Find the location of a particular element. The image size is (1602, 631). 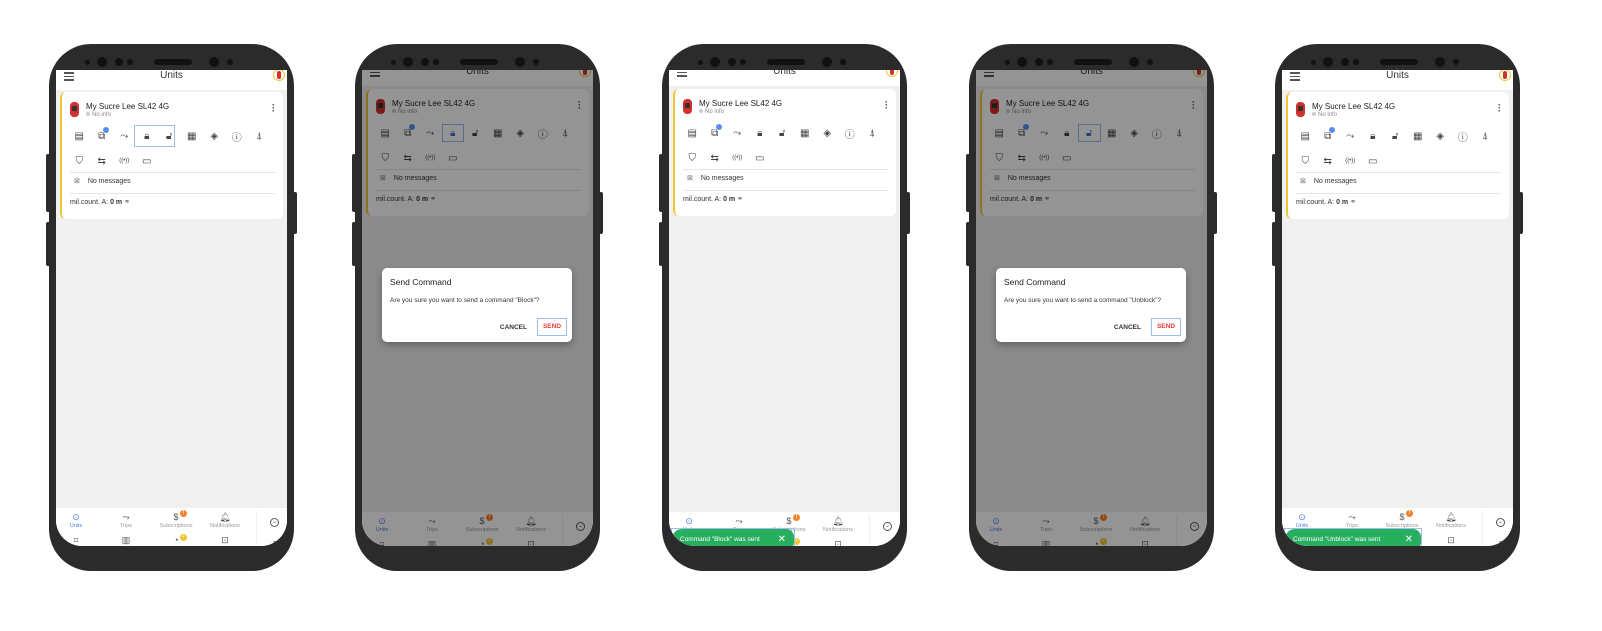

no-messages-icon: ⊠ is located at coordinates (690, 178).